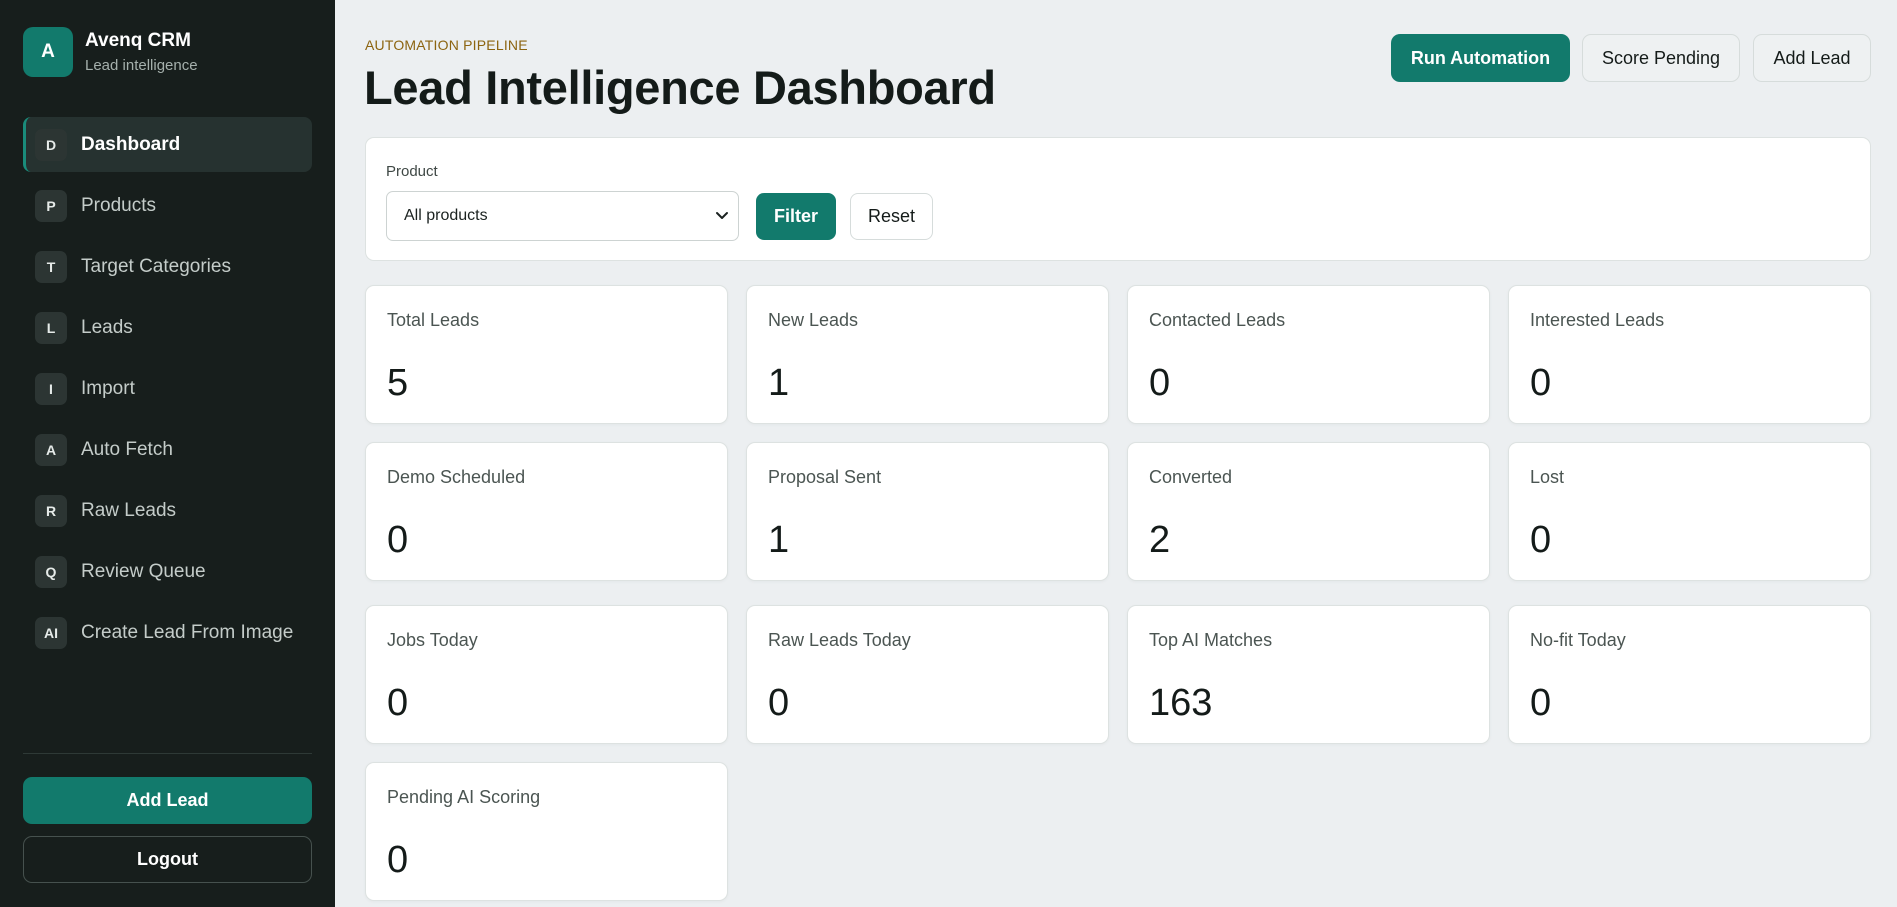 The height and width of the screenshot is (907, 1897). What do you see at coordinates (1597, 320) in the screenshot?
I see `stat-label: Interested Leads` at bounding box center [1597, 320].